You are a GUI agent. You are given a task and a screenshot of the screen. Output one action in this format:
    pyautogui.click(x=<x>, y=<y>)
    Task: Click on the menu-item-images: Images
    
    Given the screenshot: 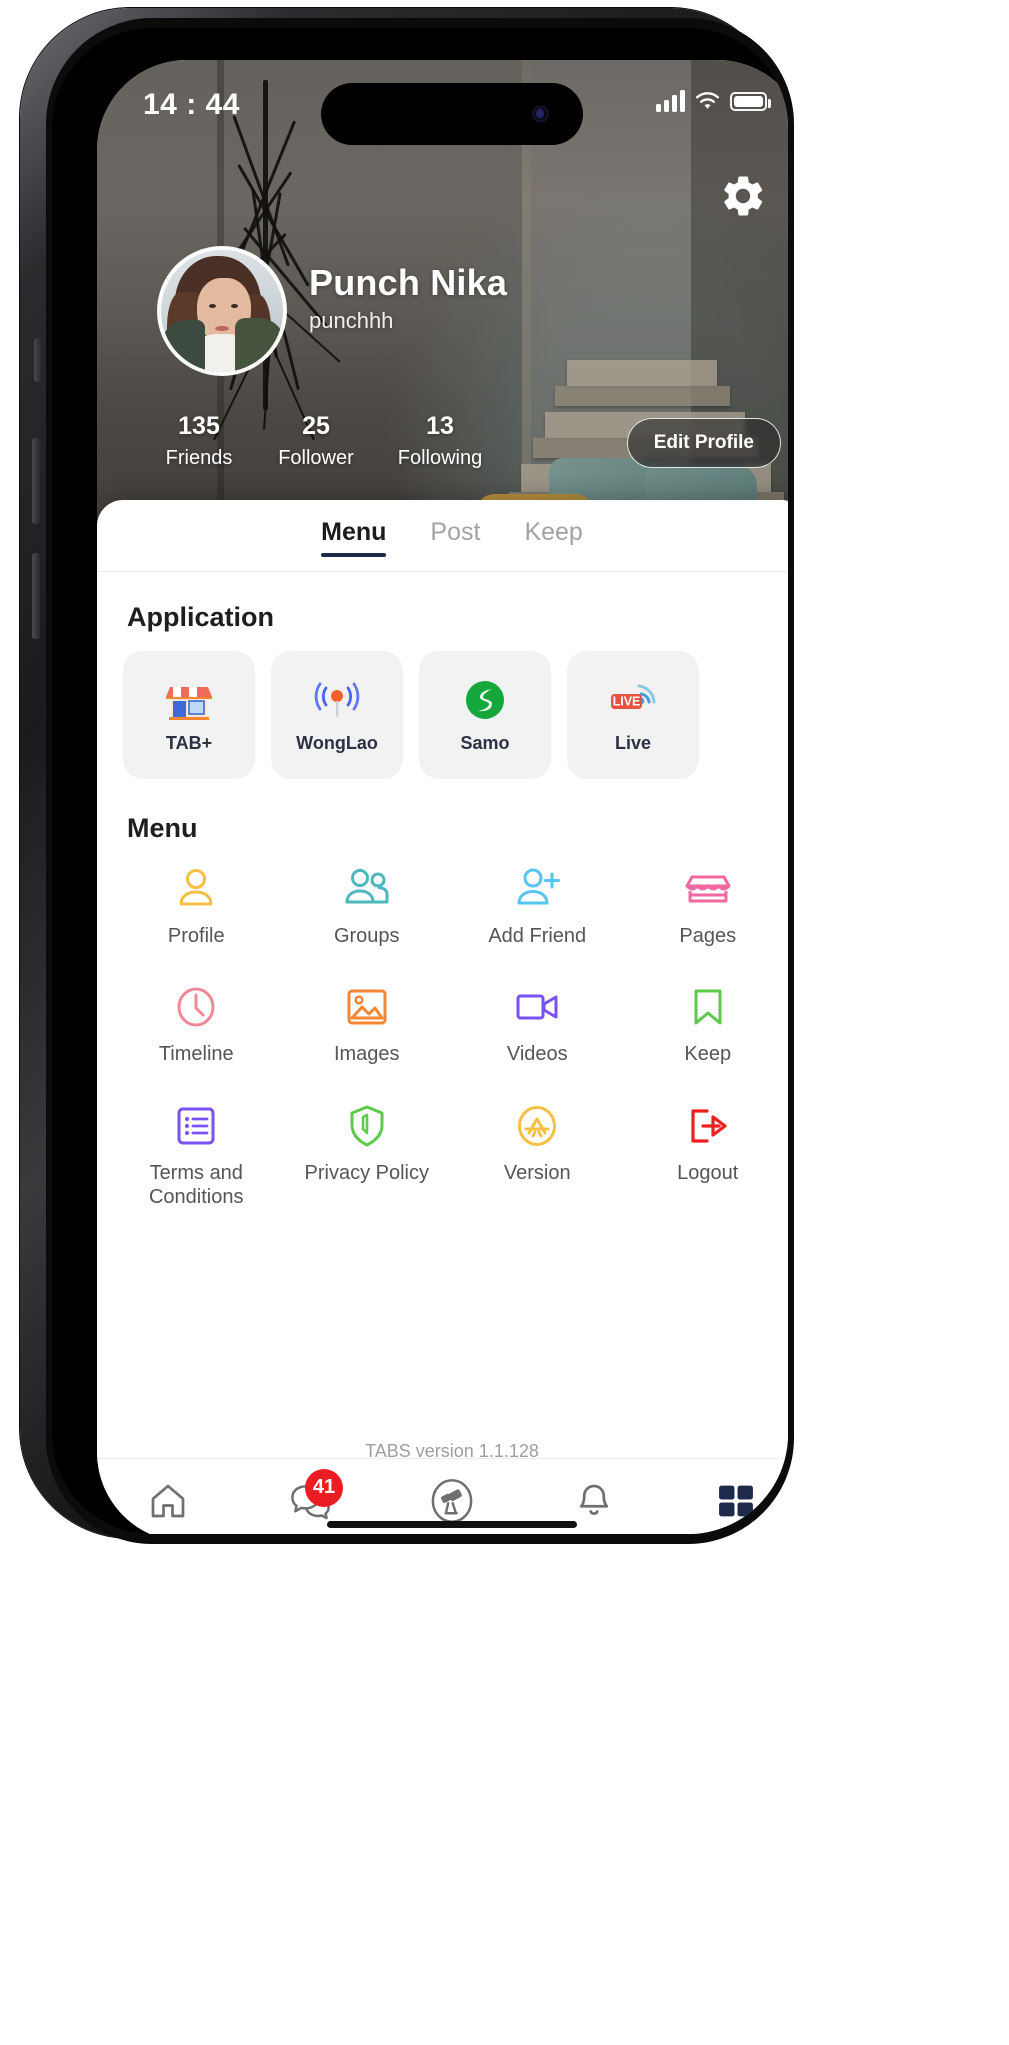 What is the action you would take?
    pyautogui.click(x=367, y=1024)
    